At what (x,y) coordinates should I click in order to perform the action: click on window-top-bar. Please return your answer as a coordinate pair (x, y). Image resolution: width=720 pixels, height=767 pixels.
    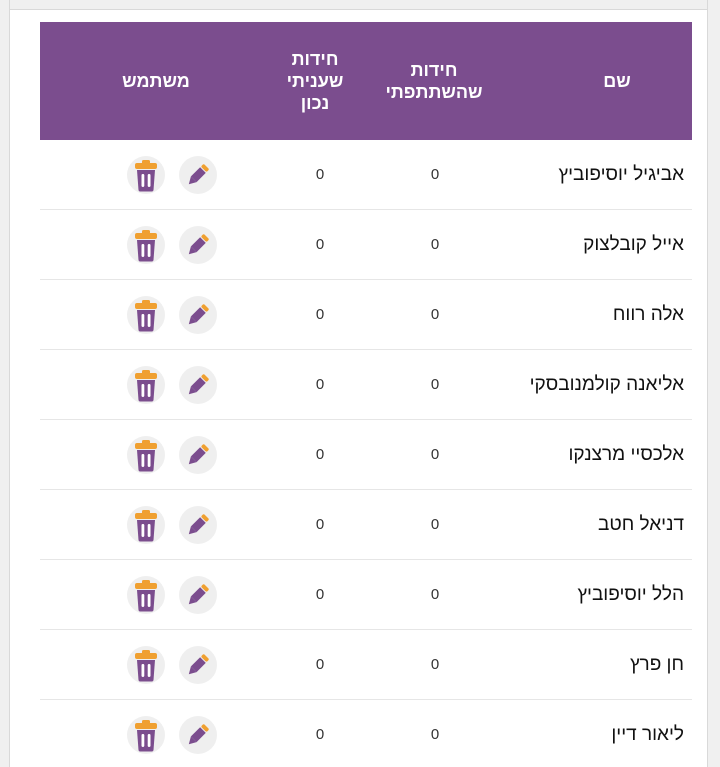
    Looking at the image, I should click on (360, 5).